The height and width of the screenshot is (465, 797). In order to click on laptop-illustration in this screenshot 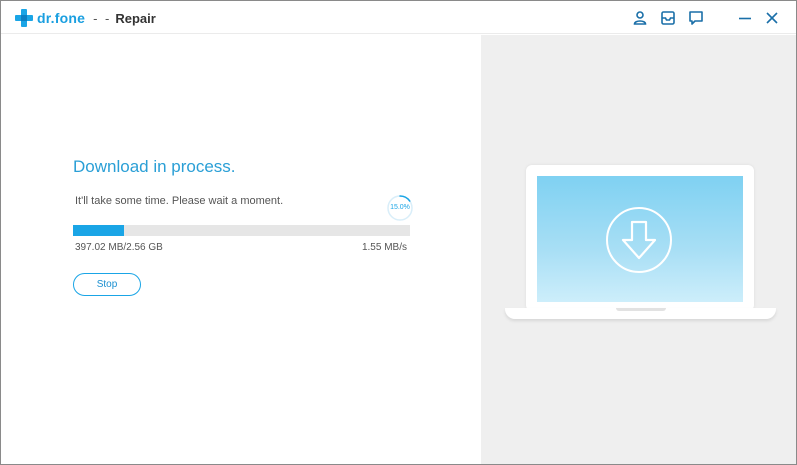, I will do `click(640, 245)`.